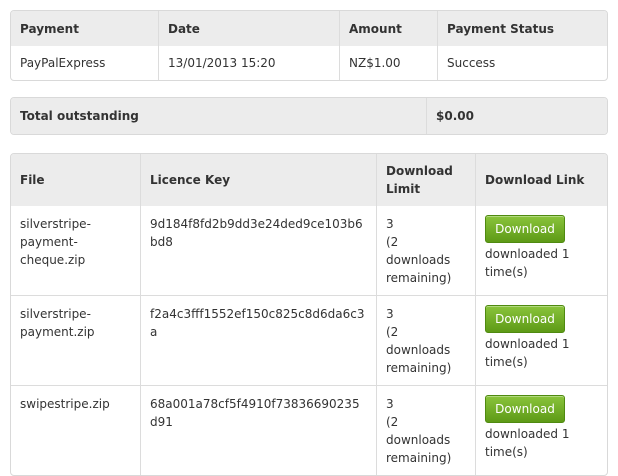  I want to click on total-outstanding-label: Total outstanding, so click(219, 116).